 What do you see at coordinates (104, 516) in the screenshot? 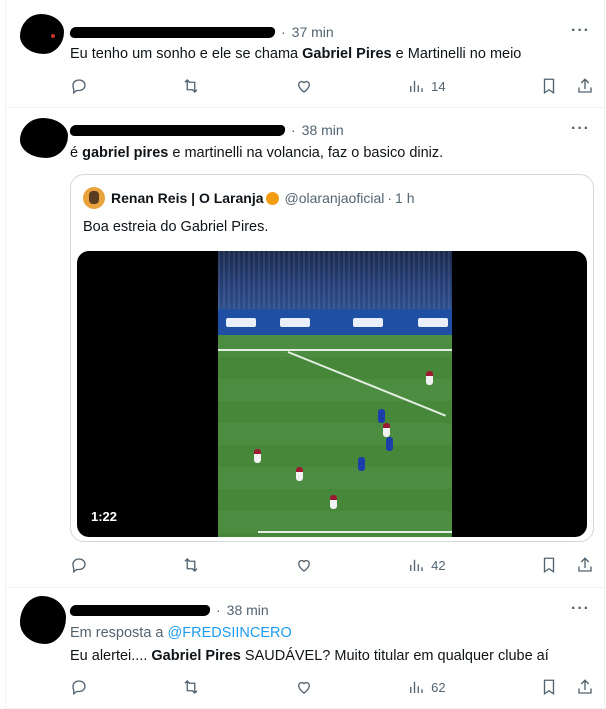
I see `video-duration: 1:22` at bounding box center [104, 516].